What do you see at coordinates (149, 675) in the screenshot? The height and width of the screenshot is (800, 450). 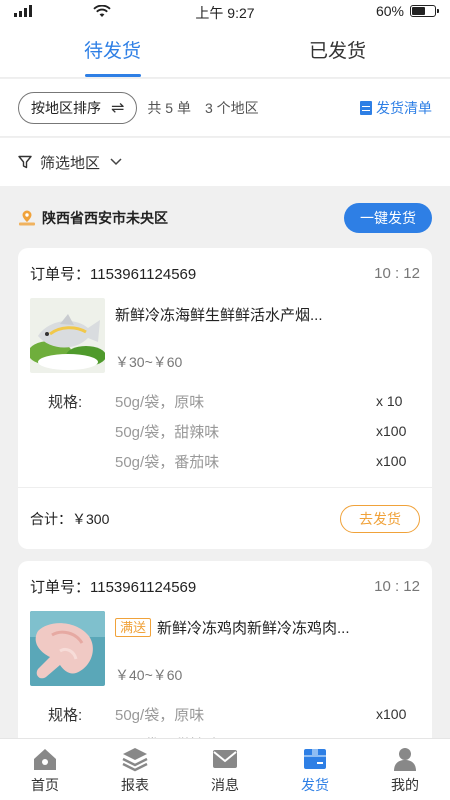 I see `product-price: ￥40~￥60` at bounding box center [149, 675].